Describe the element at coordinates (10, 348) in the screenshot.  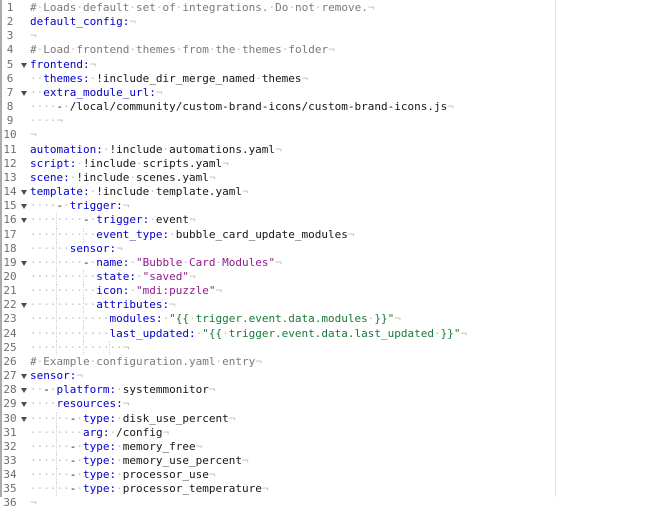
I see `line-number: 25` at that location.